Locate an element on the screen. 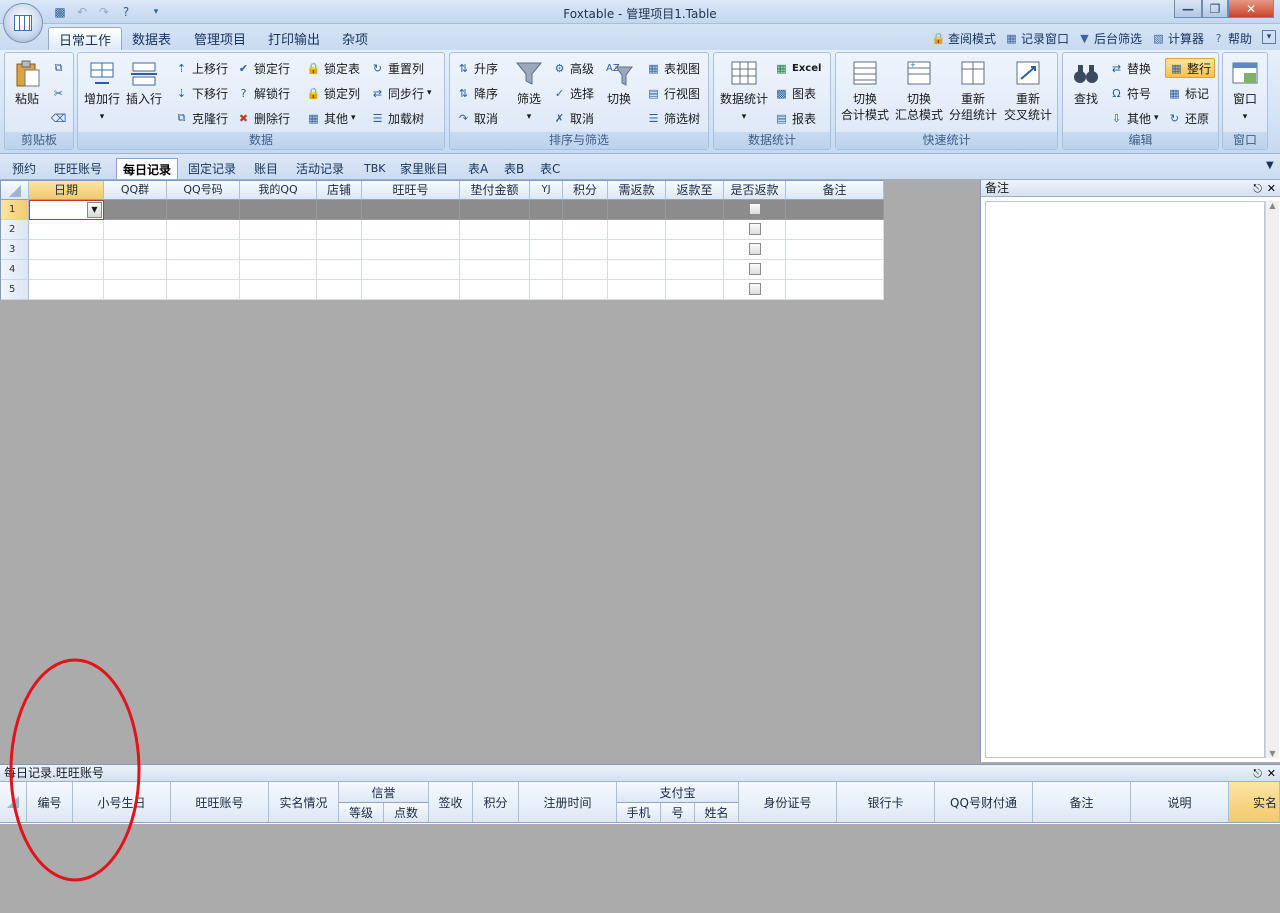 The height and width of the screenshot is (913, 1280). cancel-filter-button: ✗ 取消 is located at coordinates (573, 118).